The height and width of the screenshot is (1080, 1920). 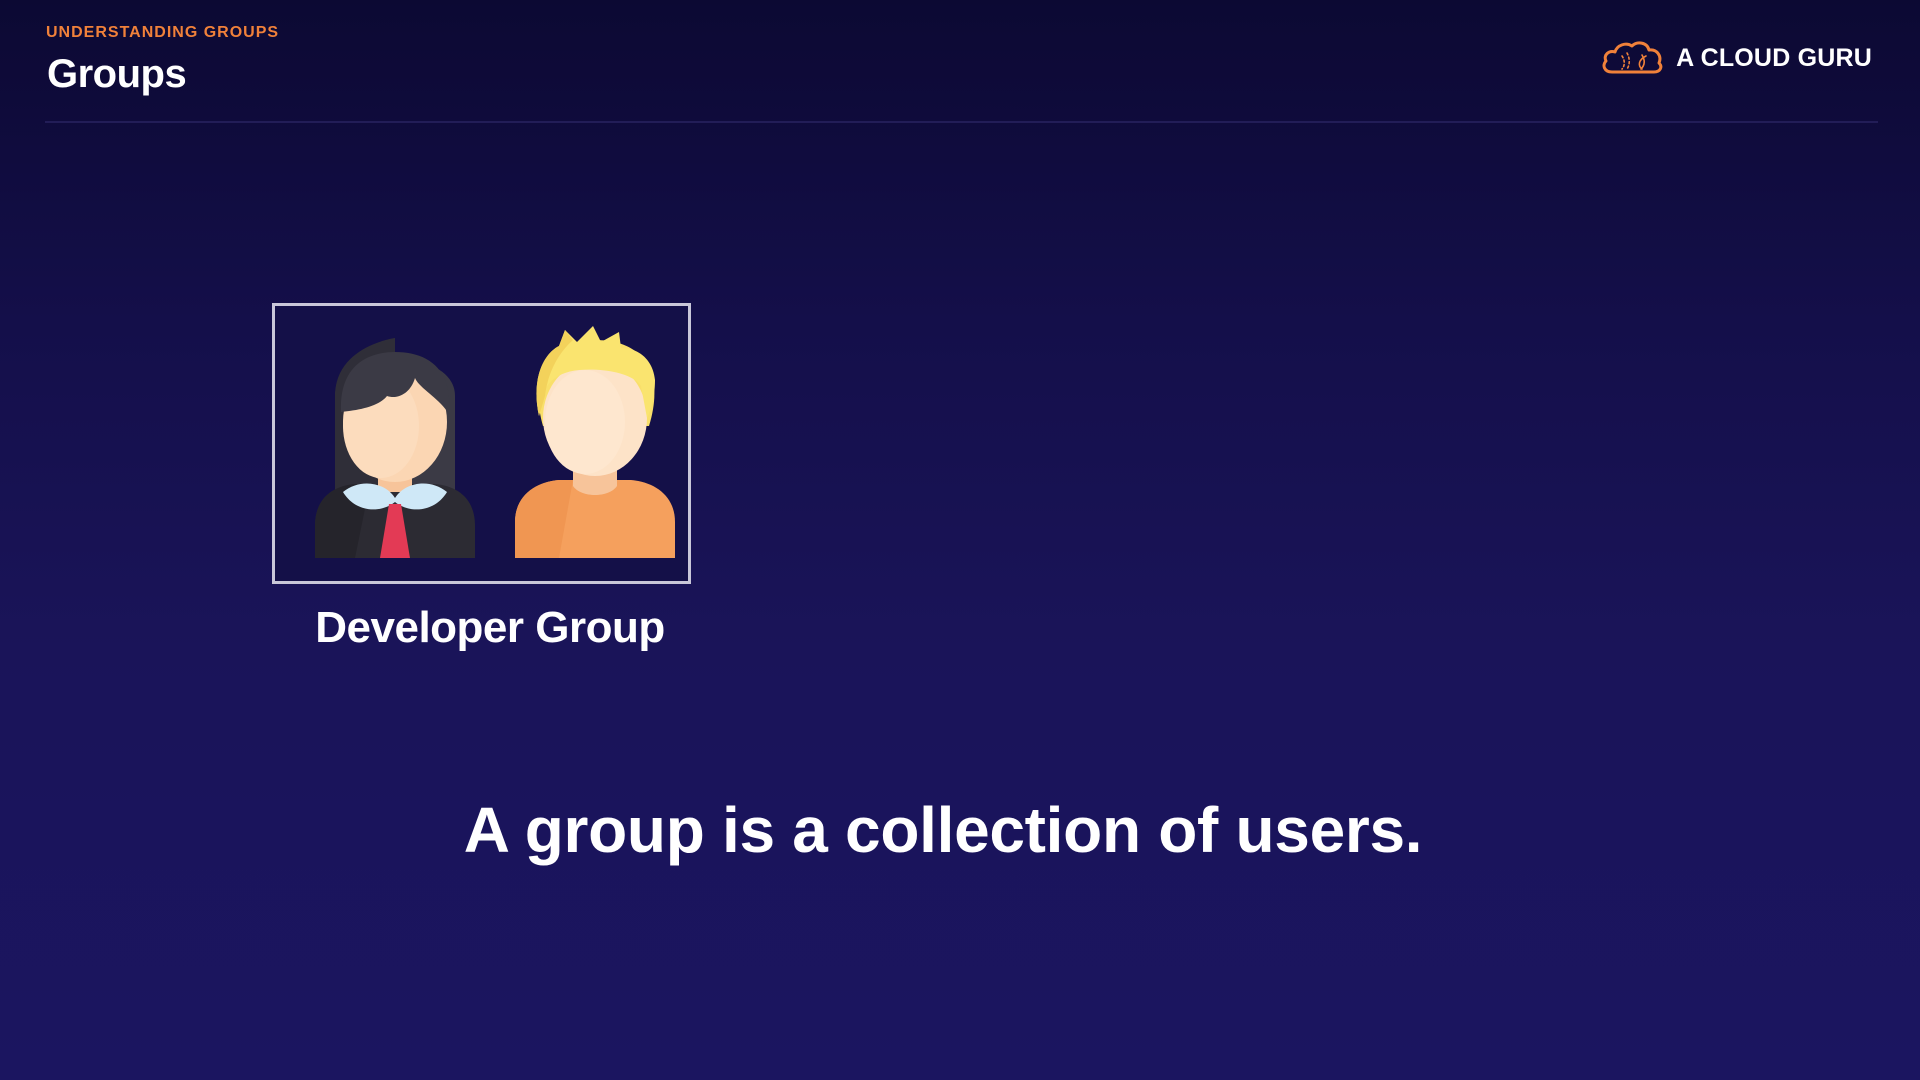 I want to click on section-kicker: UNDERSTANDING GROUPS, so click(x=163, y=32).